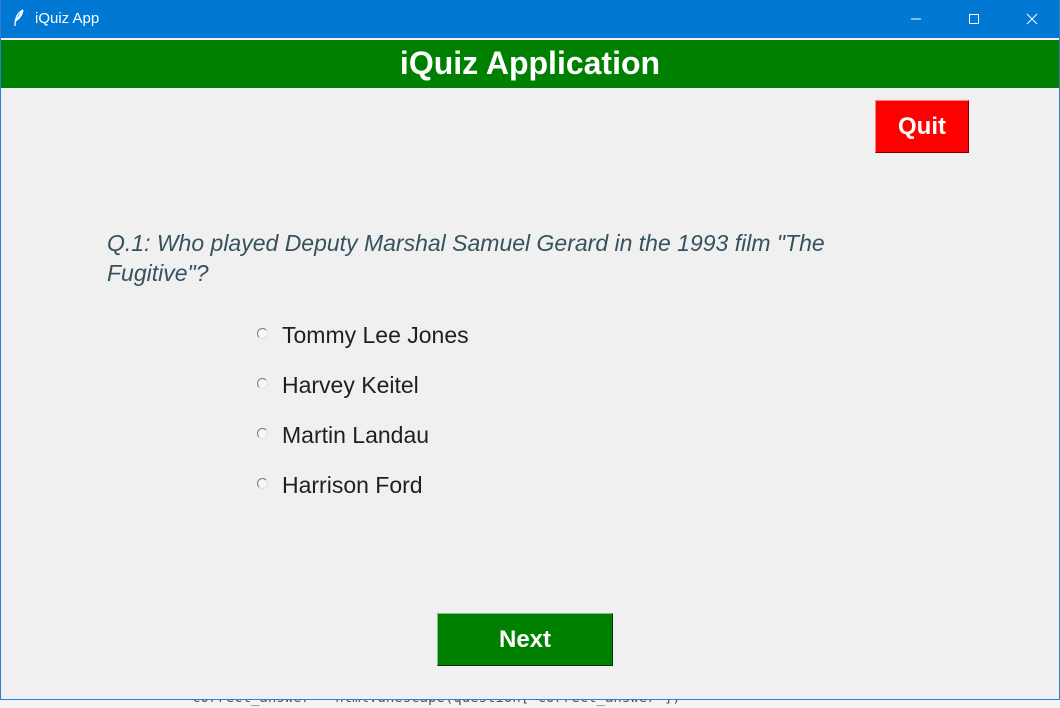 This screenshot has height=708, width=1060. I want to click on close-button, so click(1031, 19).